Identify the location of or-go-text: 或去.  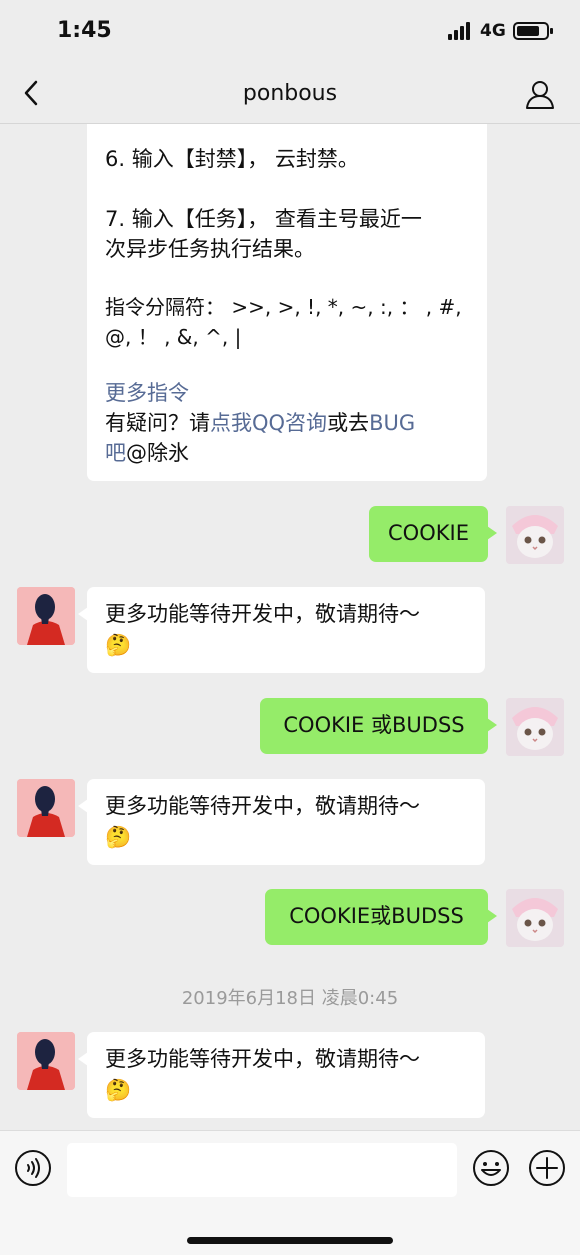
(348, 423).